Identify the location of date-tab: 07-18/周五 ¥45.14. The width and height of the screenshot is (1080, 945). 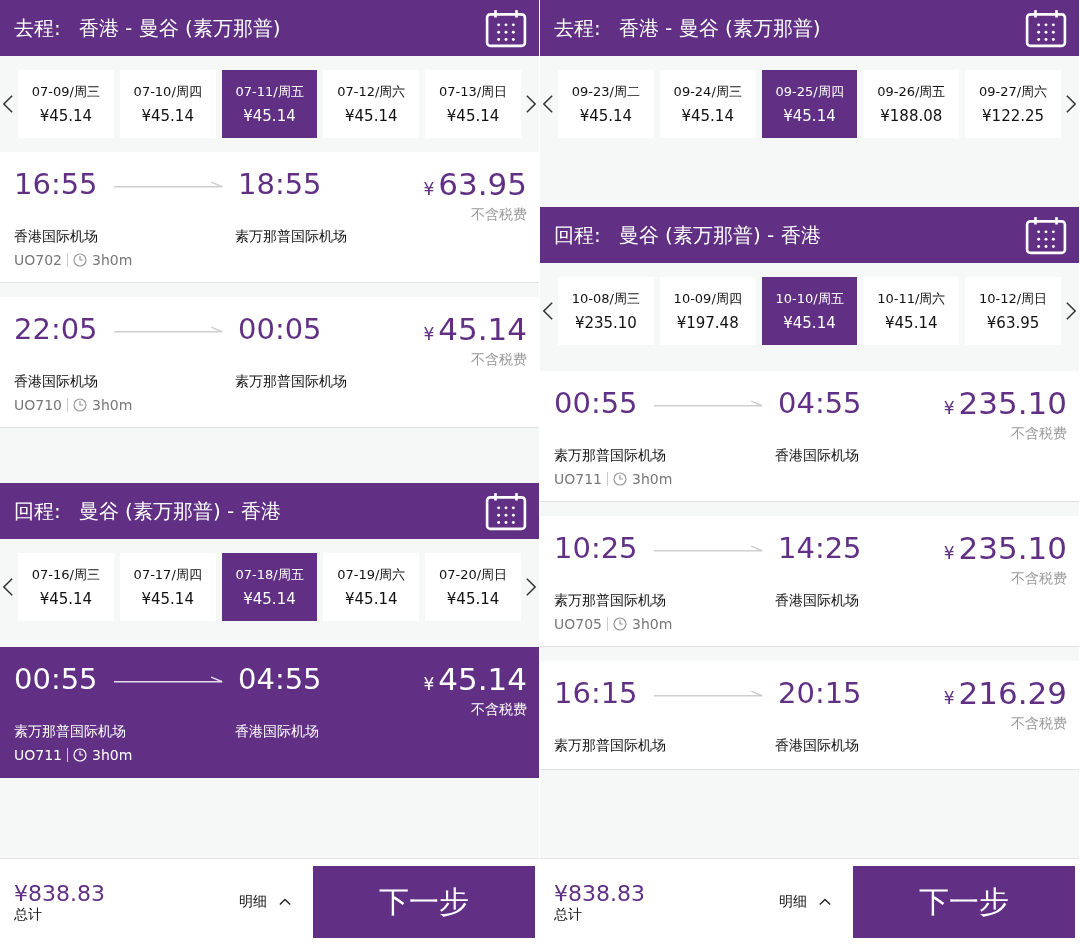
(269, 587).